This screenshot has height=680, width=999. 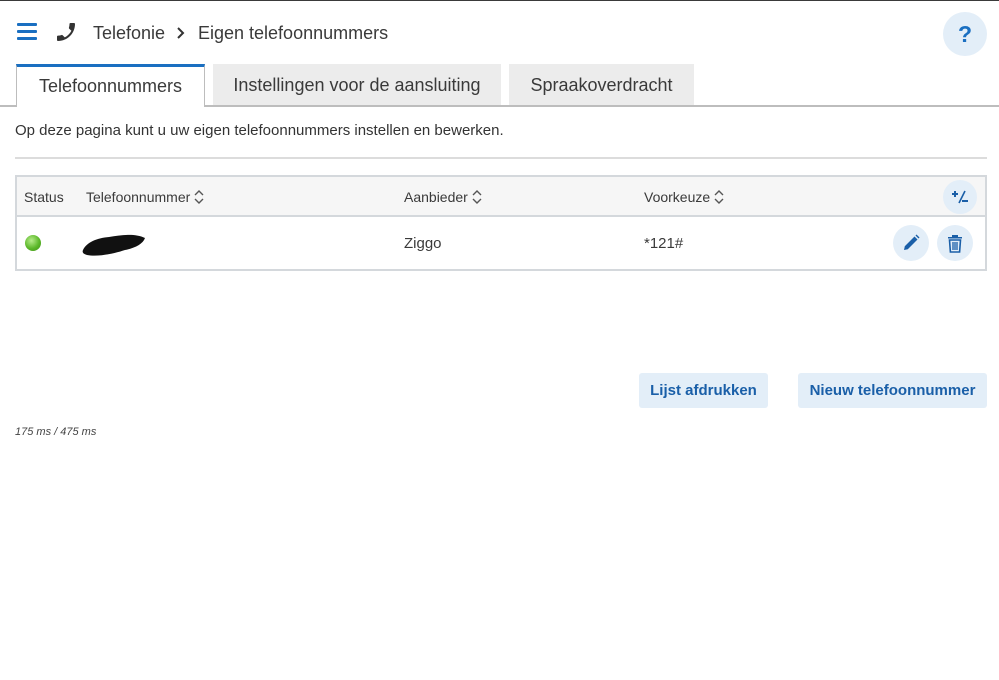 I want to click on column-header-status: Status, so click(x=44, y=197).